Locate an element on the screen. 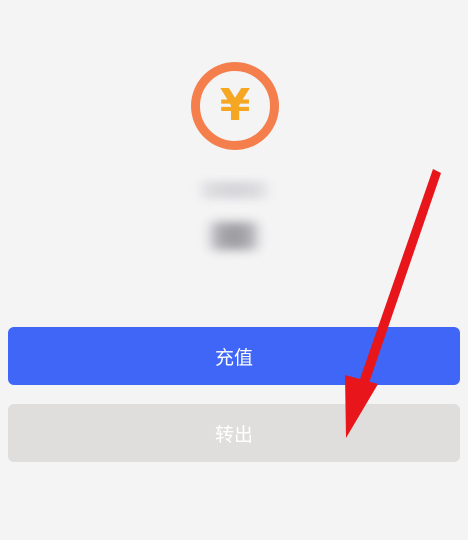 The image size is (468, 540). yen-glyph: ¥ is located at coordinates (235, 105).